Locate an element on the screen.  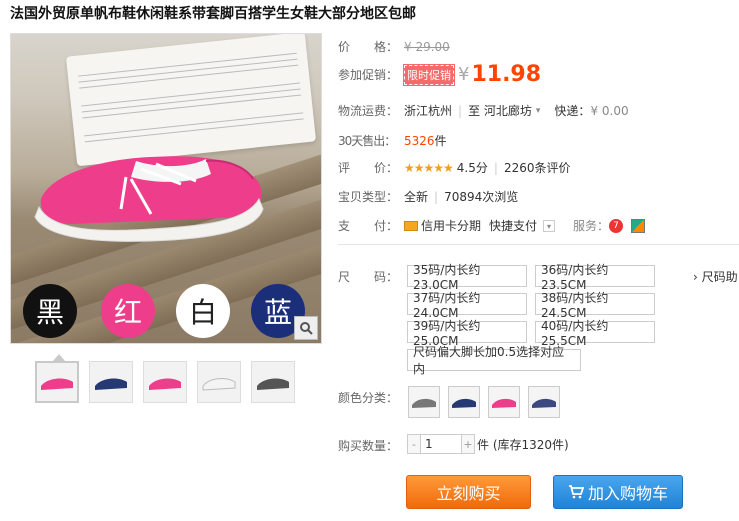
promo-row: 参加促销： 限时促销 ¥ 11.98 is located at coordinates (440, 74).